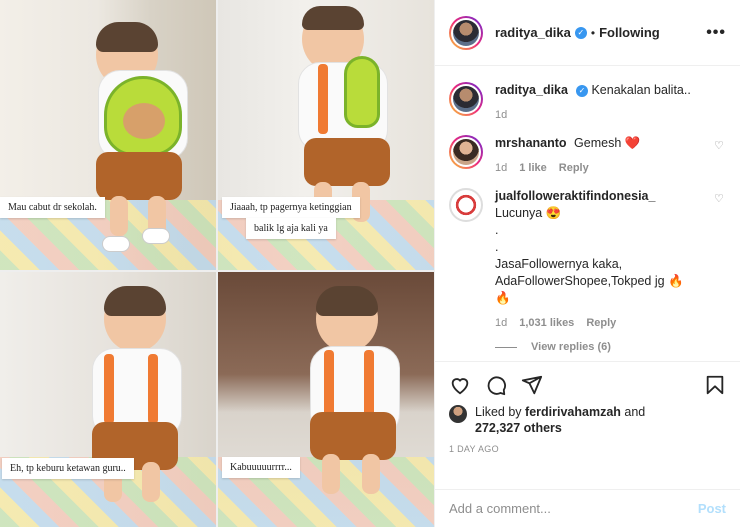  What do you see at coordinates (506, 347) in the screenshot?
I see `replies-divider` at bounding box center [506, 347].